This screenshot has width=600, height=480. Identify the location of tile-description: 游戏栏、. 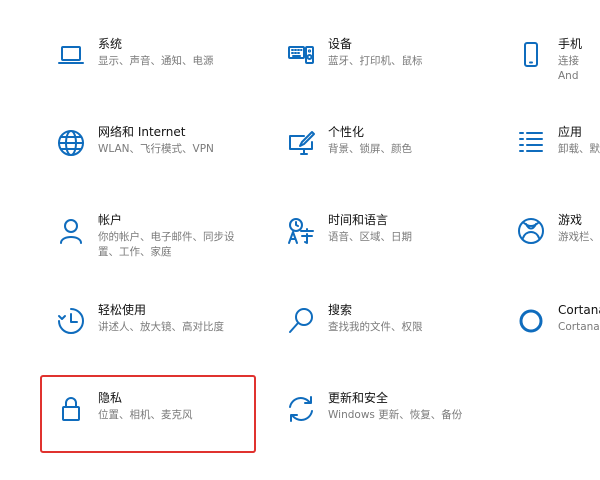
(579, 237).